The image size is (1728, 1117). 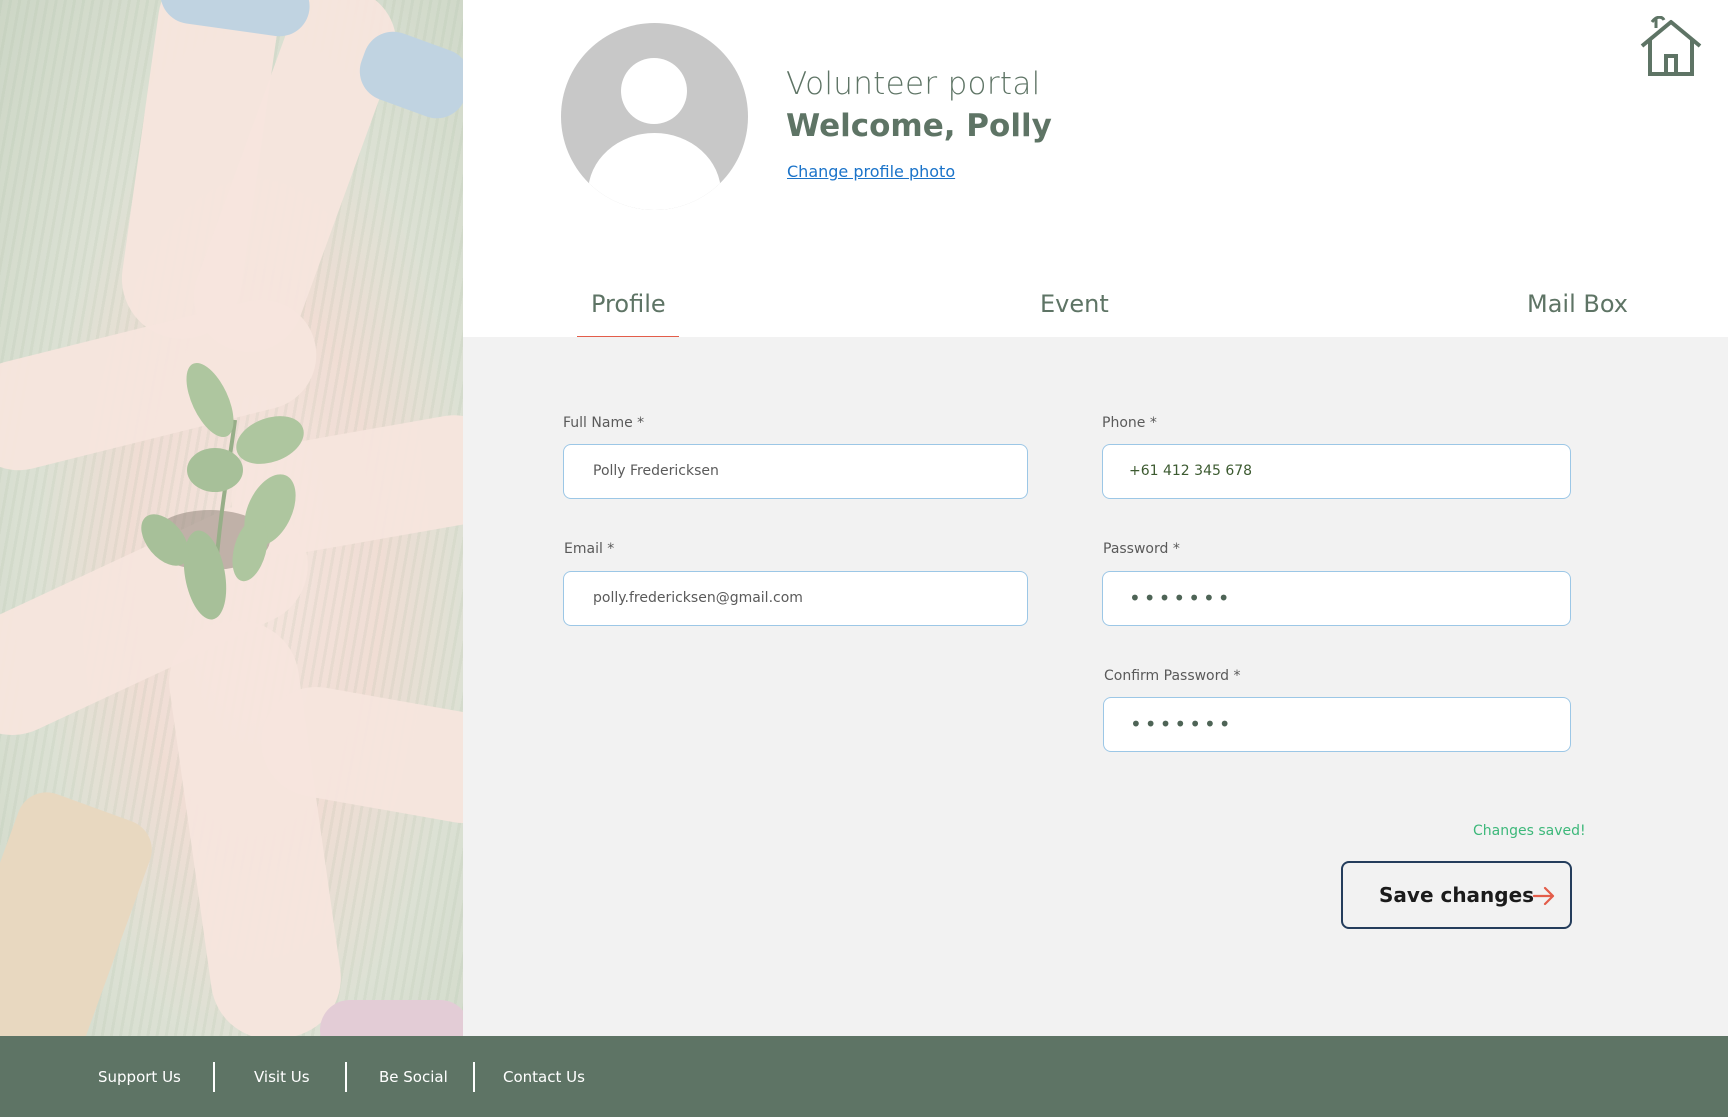 I want to click on tab-profile: Profile, so click(x=628, y=304).